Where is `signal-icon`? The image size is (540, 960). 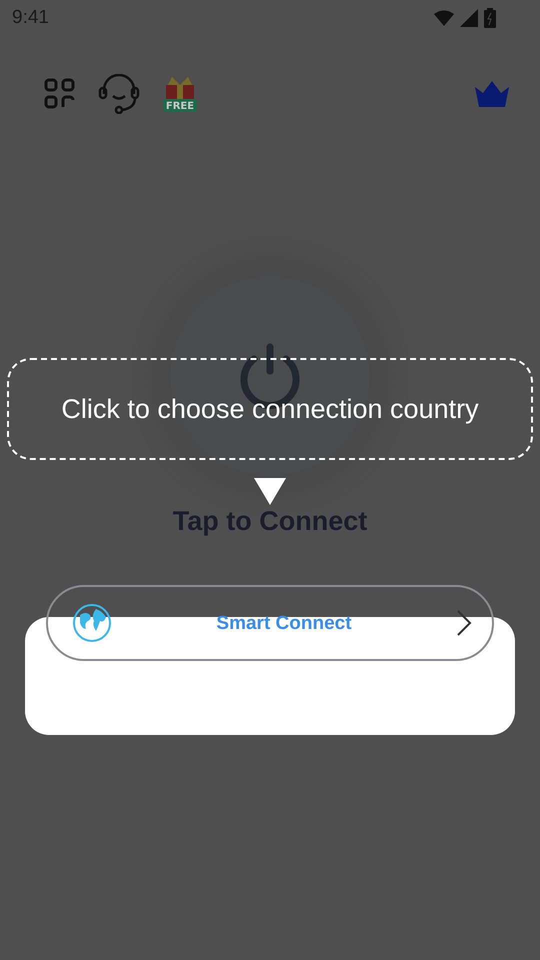 signal-icon is located at coordinates (469, 18).